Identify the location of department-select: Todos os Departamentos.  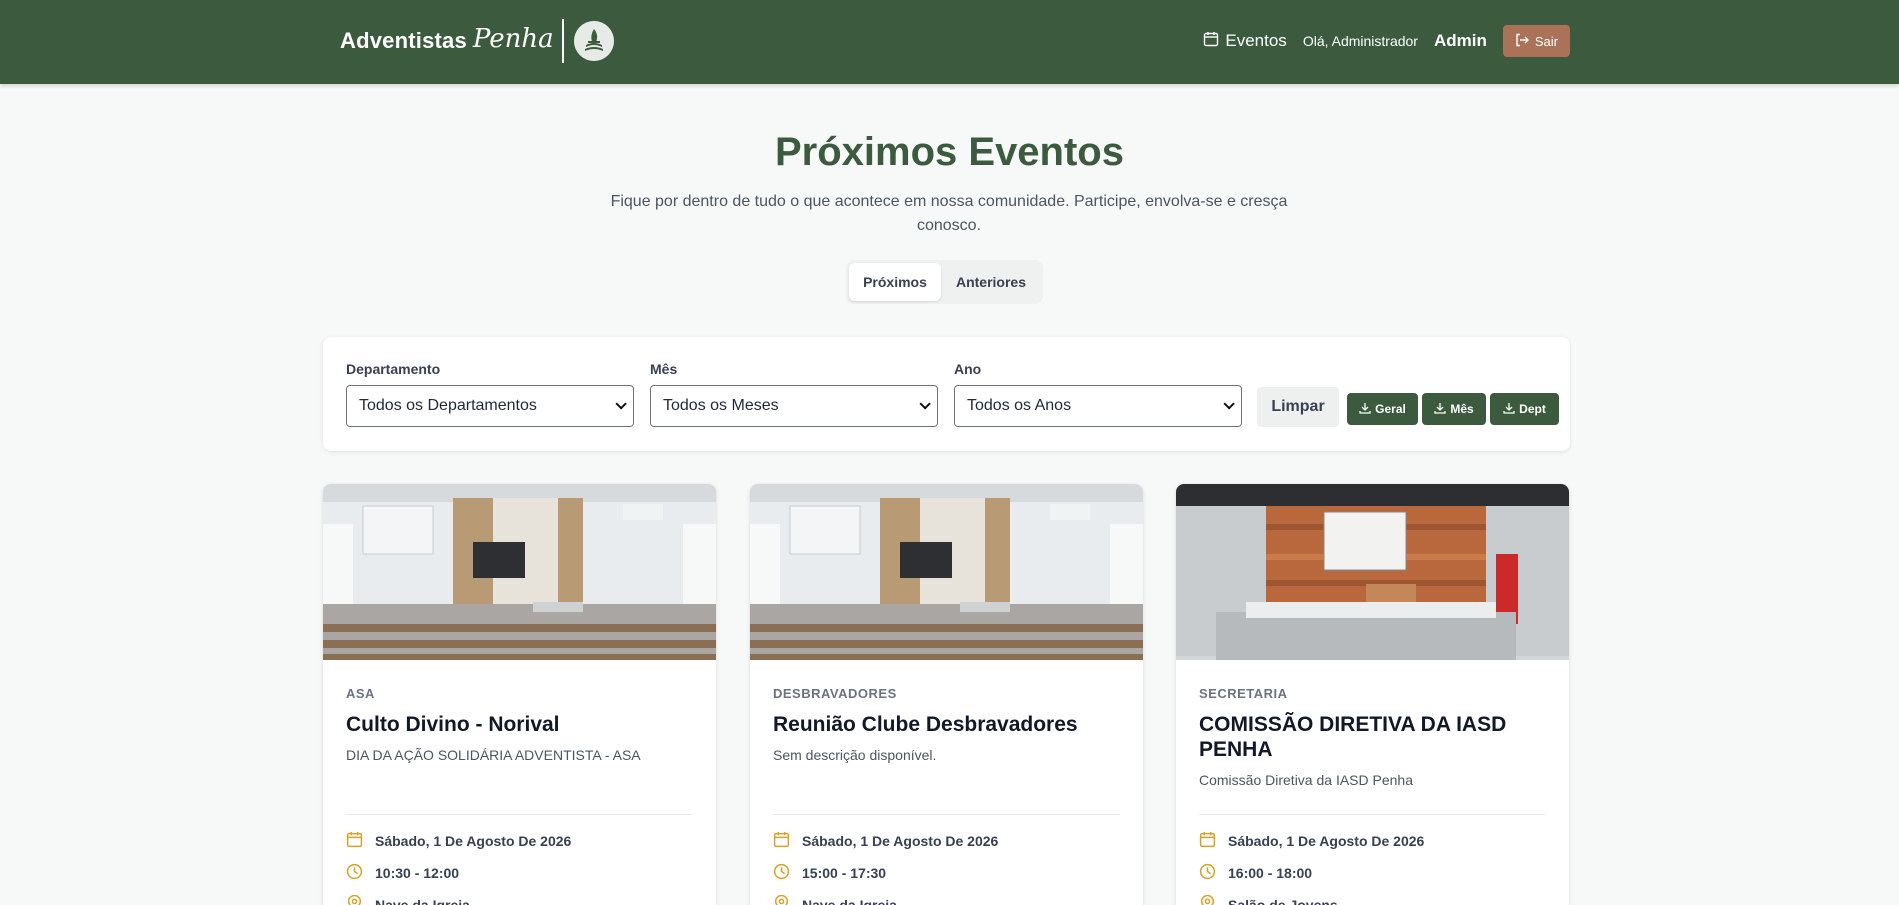
(490, 406).